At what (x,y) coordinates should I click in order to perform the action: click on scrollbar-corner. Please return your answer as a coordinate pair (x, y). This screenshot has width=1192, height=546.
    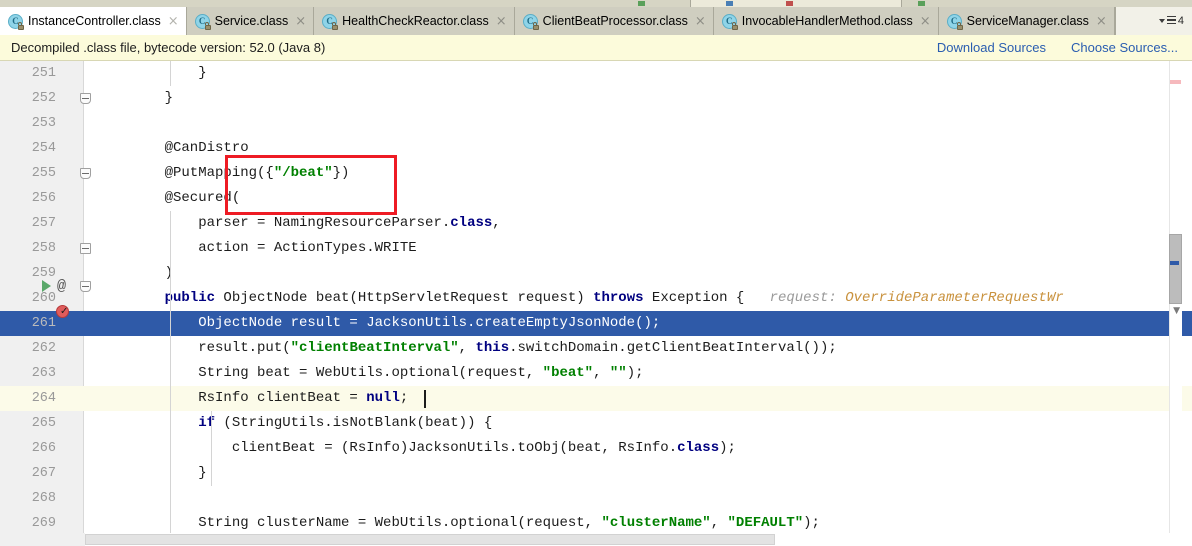
    Looking at the image, I should click on (42, 539).